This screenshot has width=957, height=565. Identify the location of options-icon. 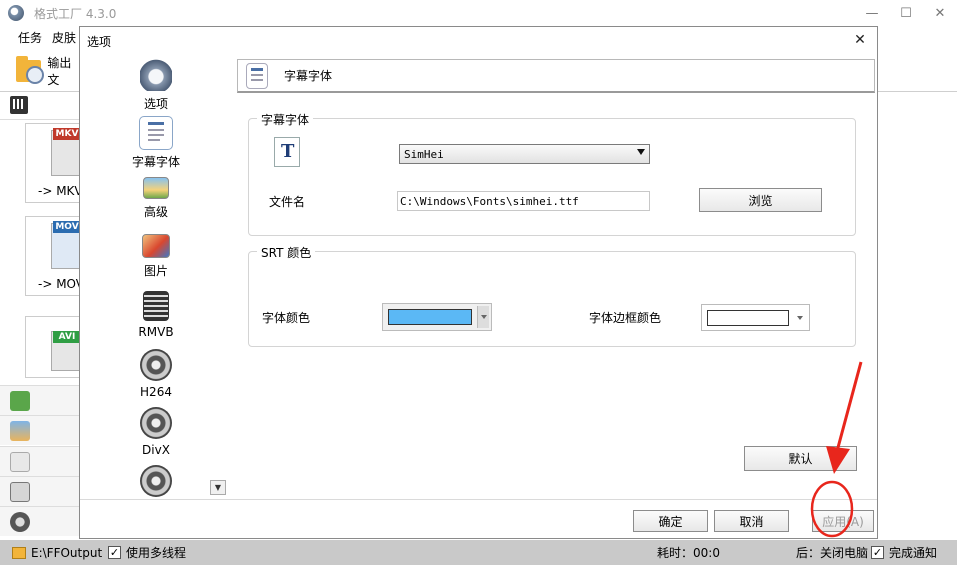
(156, 75).